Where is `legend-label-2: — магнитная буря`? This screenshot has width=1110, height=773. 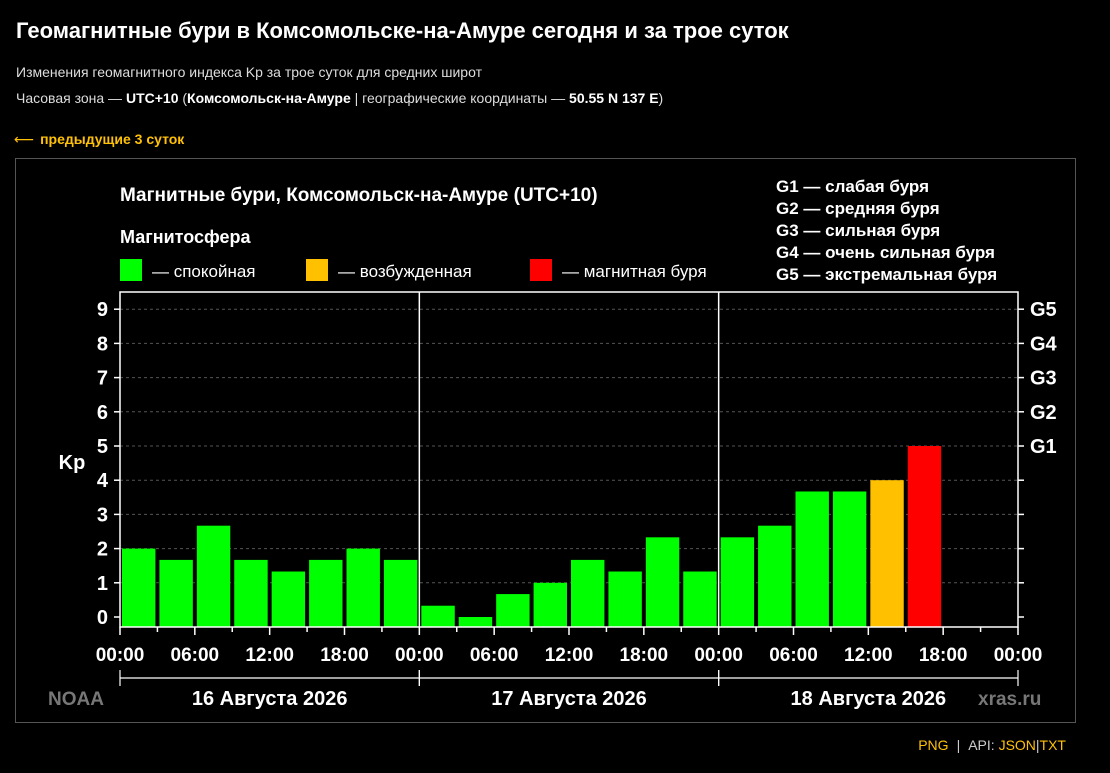 legend-label-2: — магнитная буря is located at coordinates (634, 271).